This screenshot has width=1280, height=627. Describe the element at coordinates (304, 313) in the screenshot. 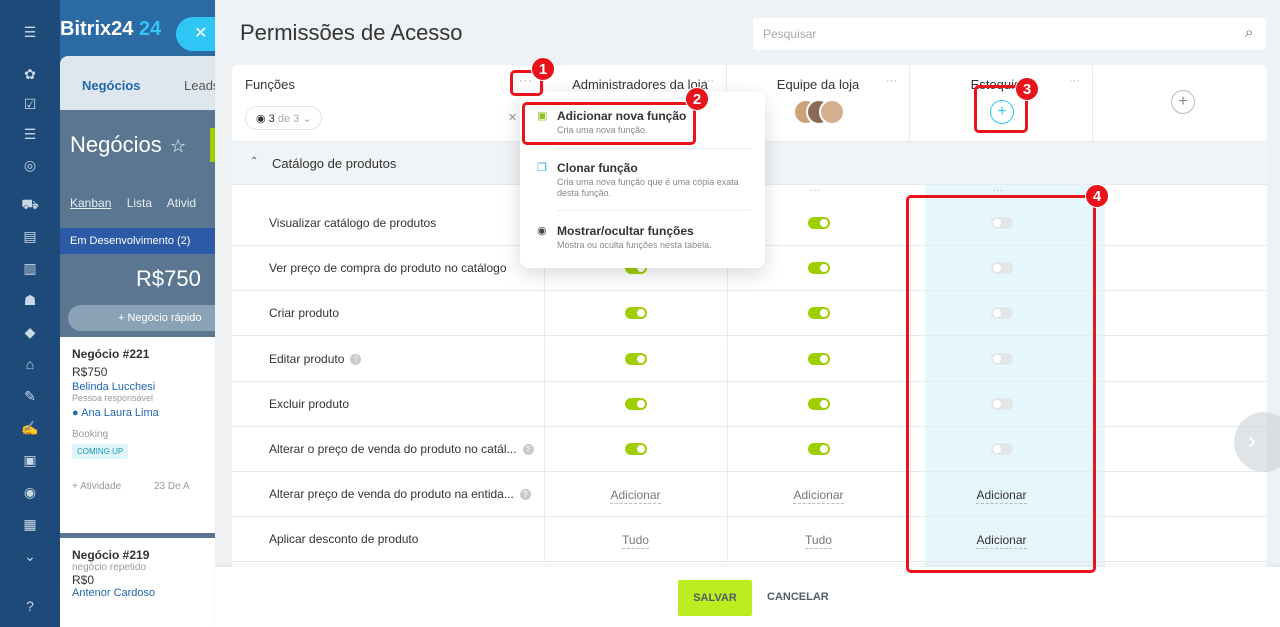

I see `permission-label: Criar produto` at that location.